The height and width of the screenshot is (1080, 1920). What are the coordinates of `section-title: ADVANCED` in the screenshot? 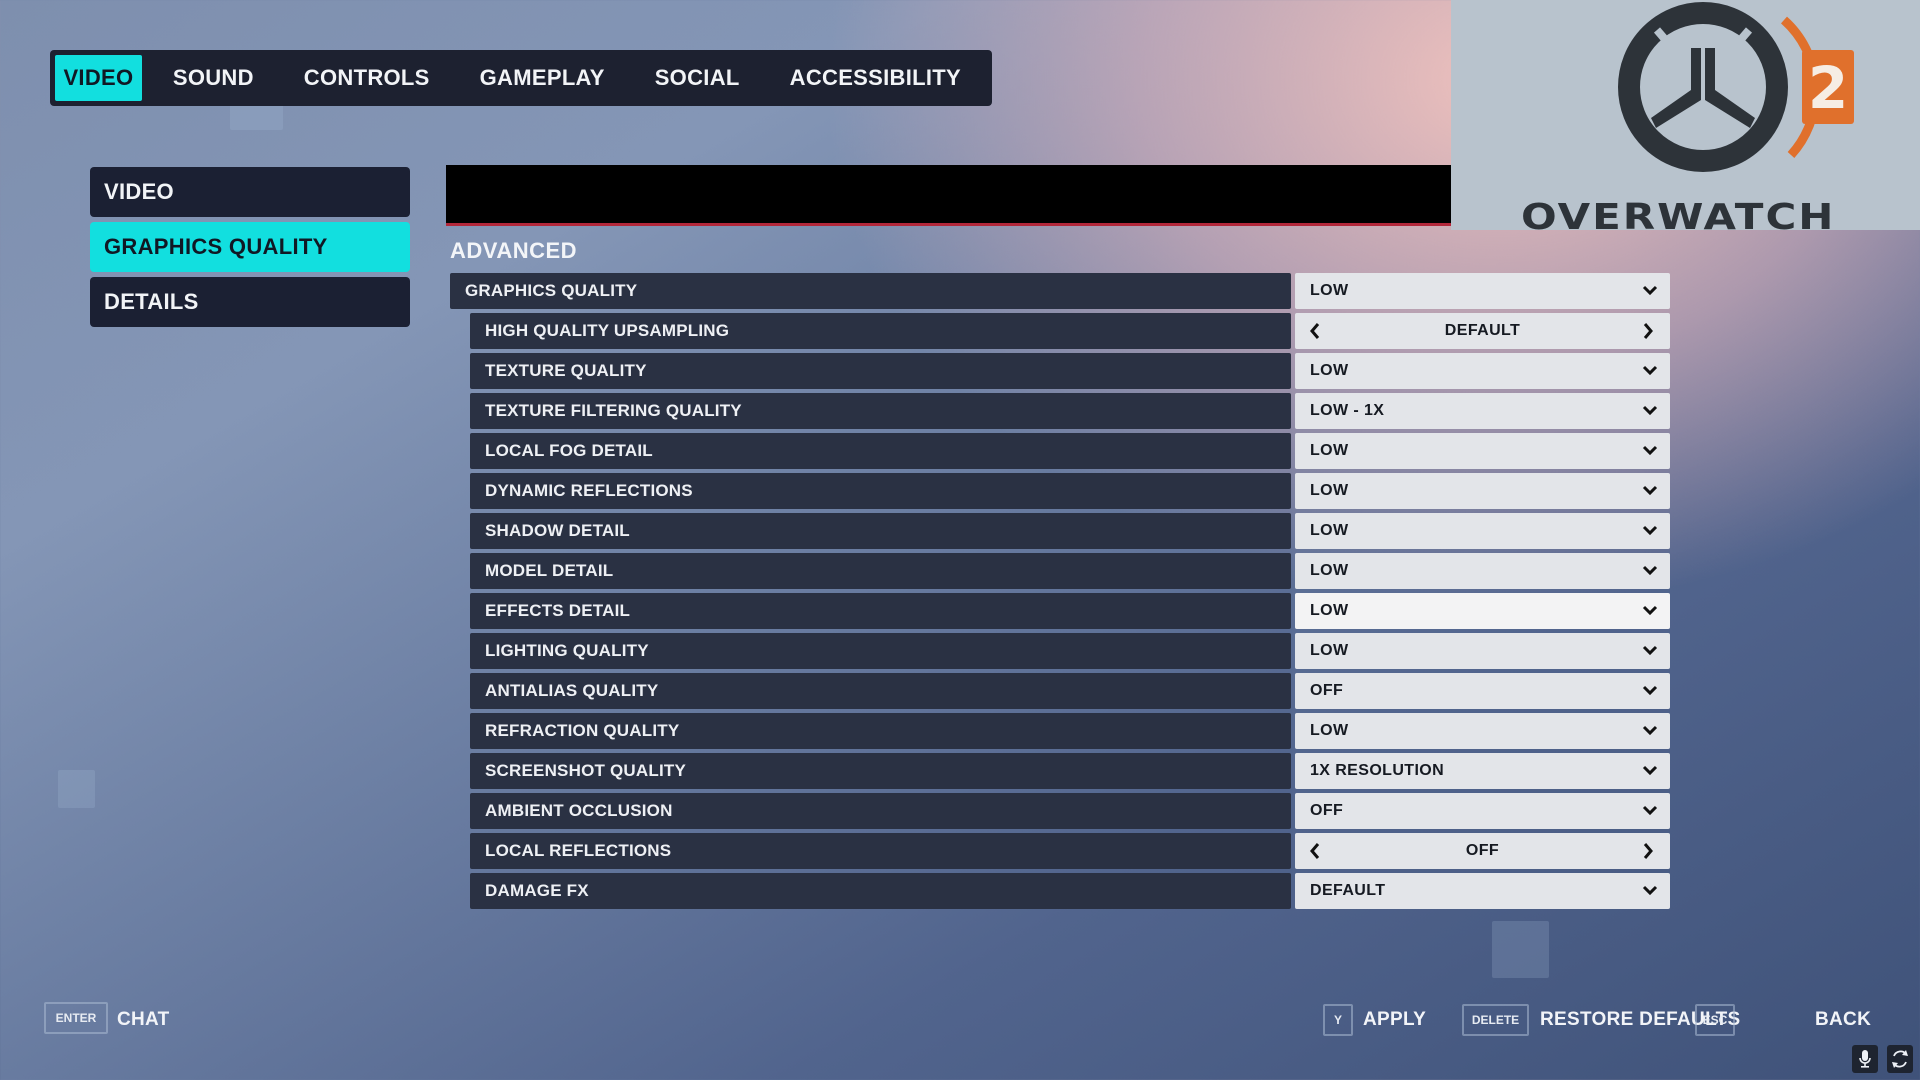 It's located at (514, 250).